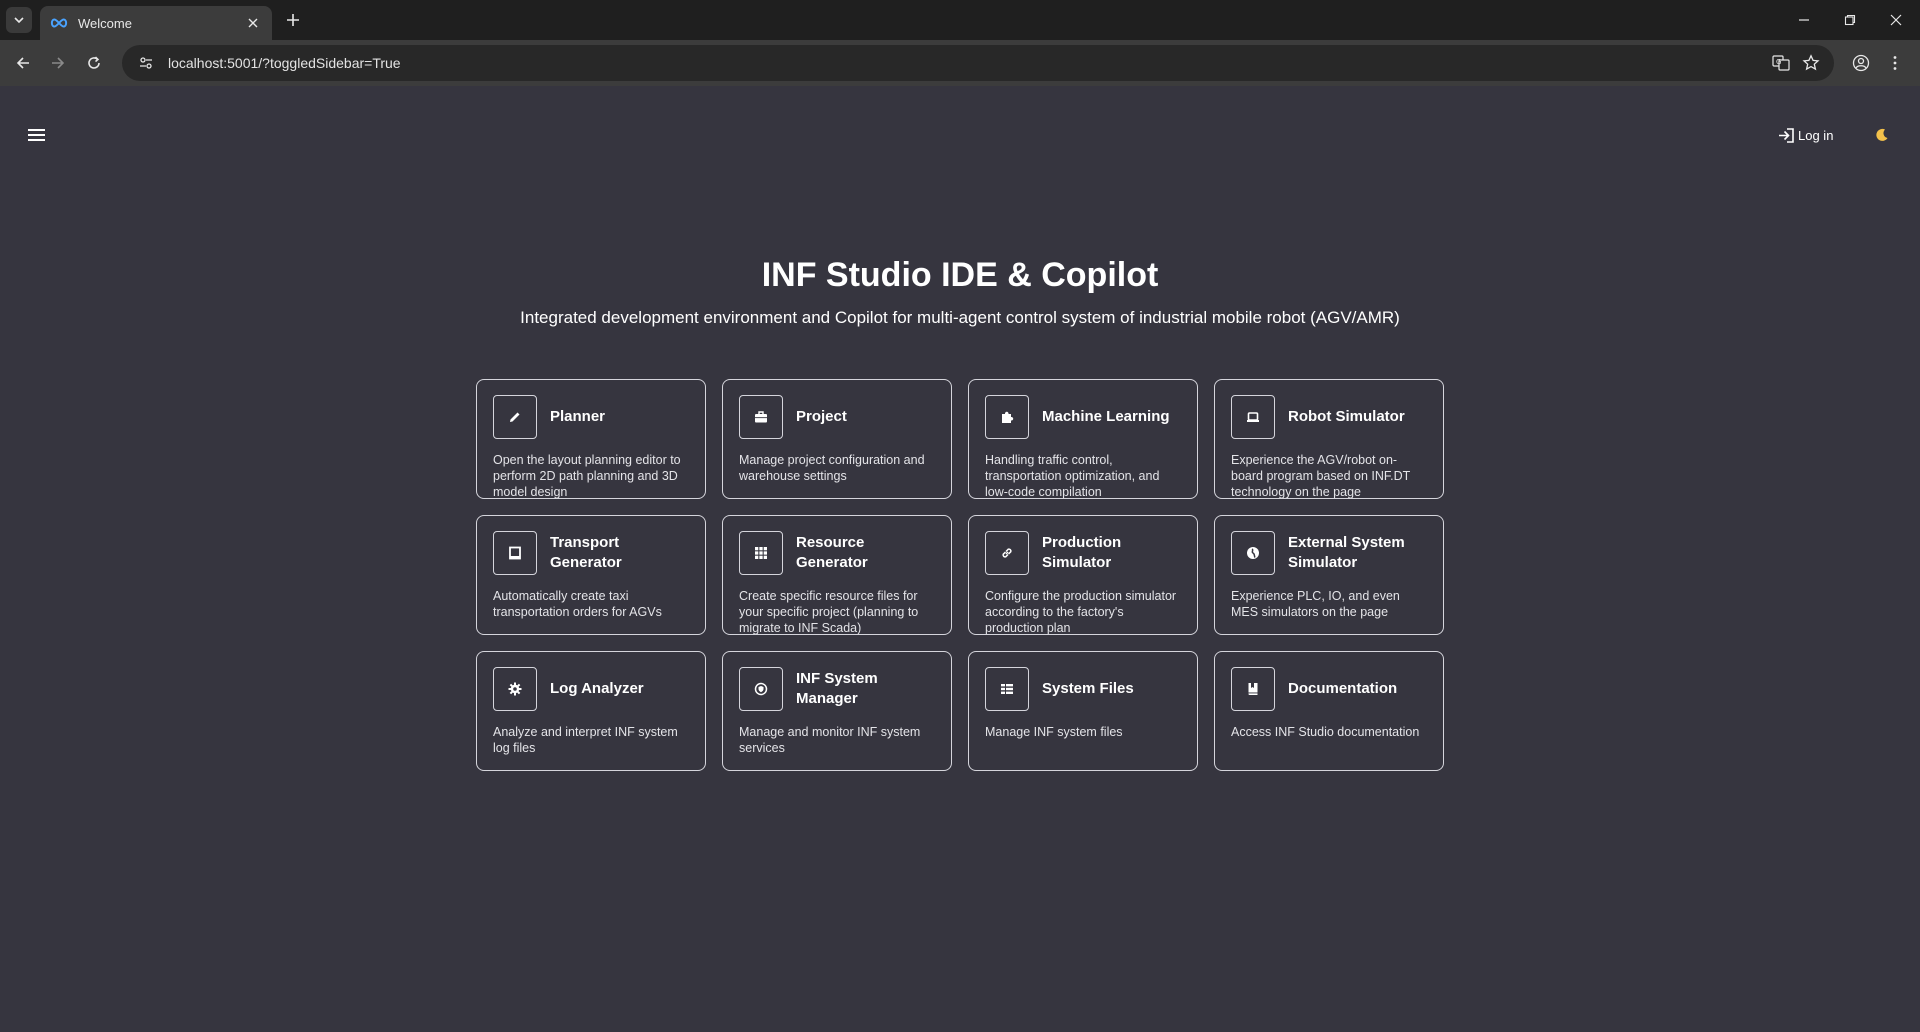 The image size is (1920, 1032). What do you see at coordinates (156, 23) in the screenshot?
I see `browser-tab-welcome: Welcome` at bounding box center [156, 23].